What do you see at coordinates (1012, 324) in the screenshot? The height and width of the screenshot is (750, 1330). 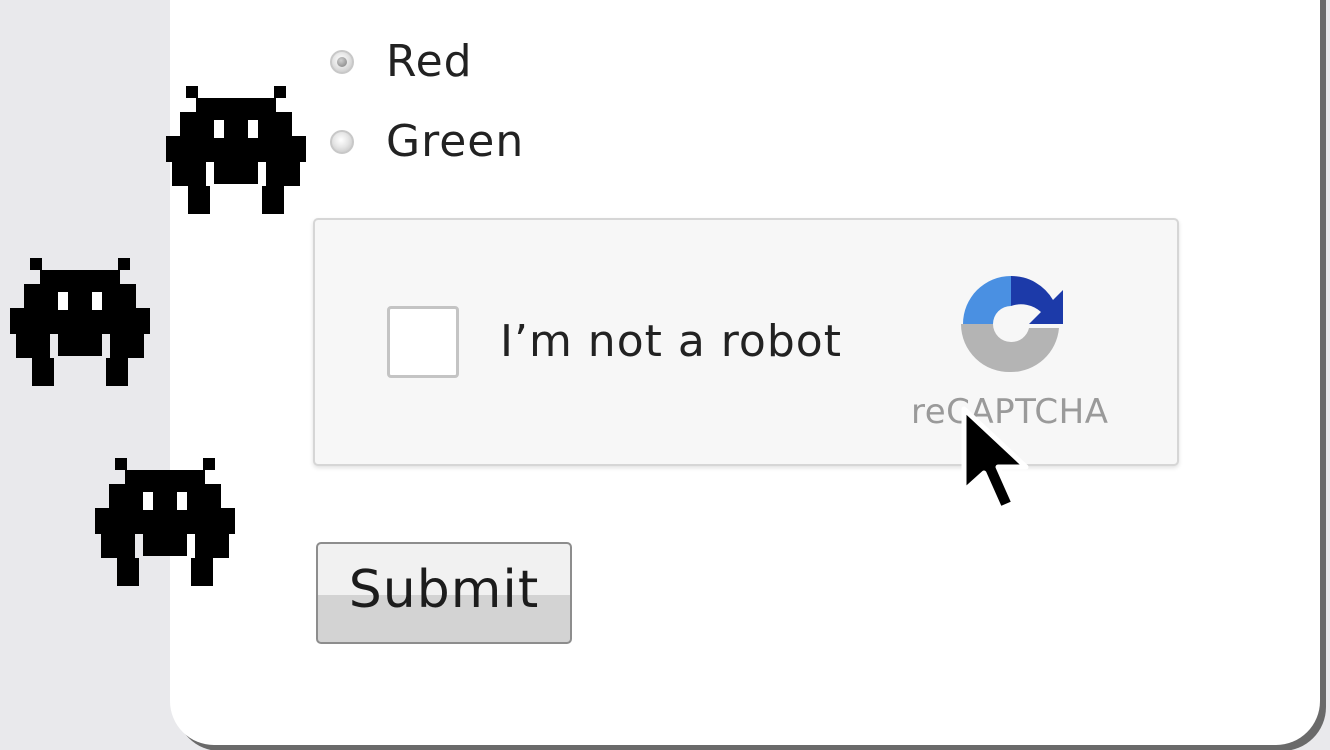 I see `recaptcha-logo-icon` at bounding box center [1012, 324].